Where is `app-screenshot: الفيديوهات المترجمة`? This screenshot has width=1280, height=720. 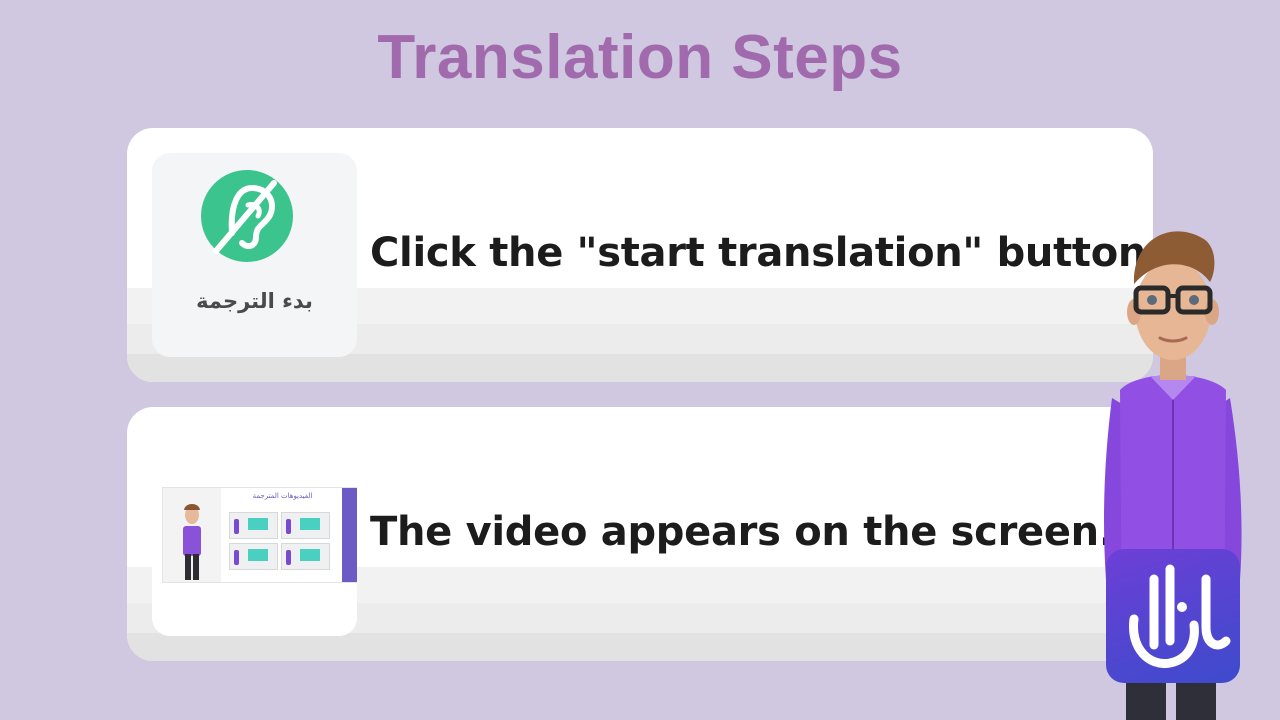 app-screenshot: الفيديوهات المترجمة is located at coordinates (259, 535).